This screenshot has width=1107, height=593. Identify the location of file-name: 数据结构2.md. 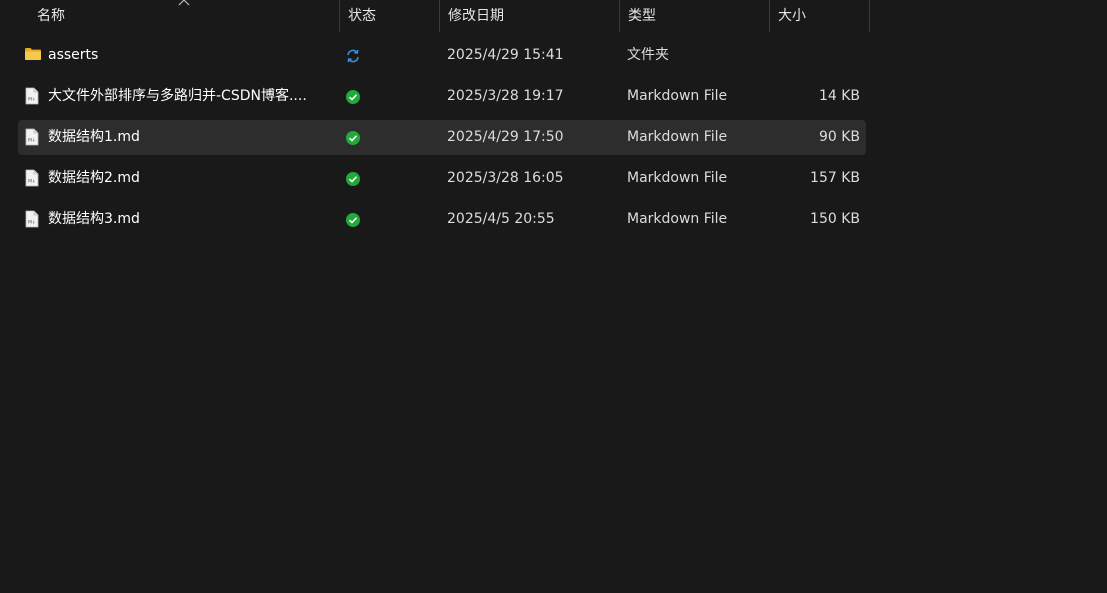
(94, 178).